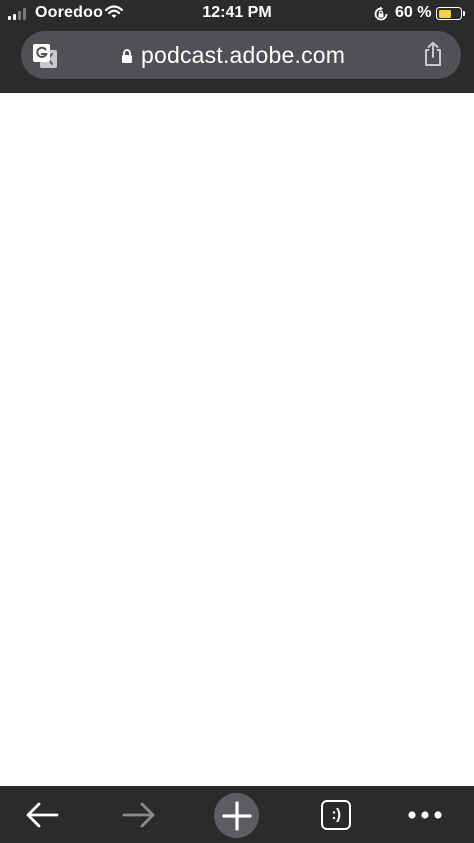  I want to click on share-icon, so click(433, 54).